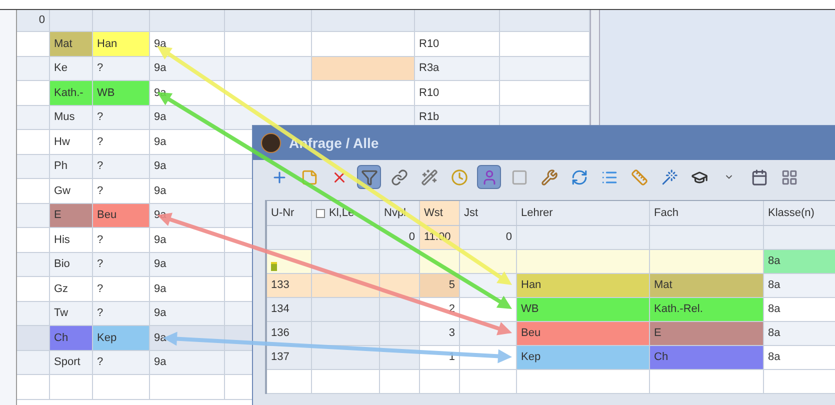 Image resolution: width=835 pixels, height=405 pixels. I want to click on column-header: Klasse(n), so click(791, 213).